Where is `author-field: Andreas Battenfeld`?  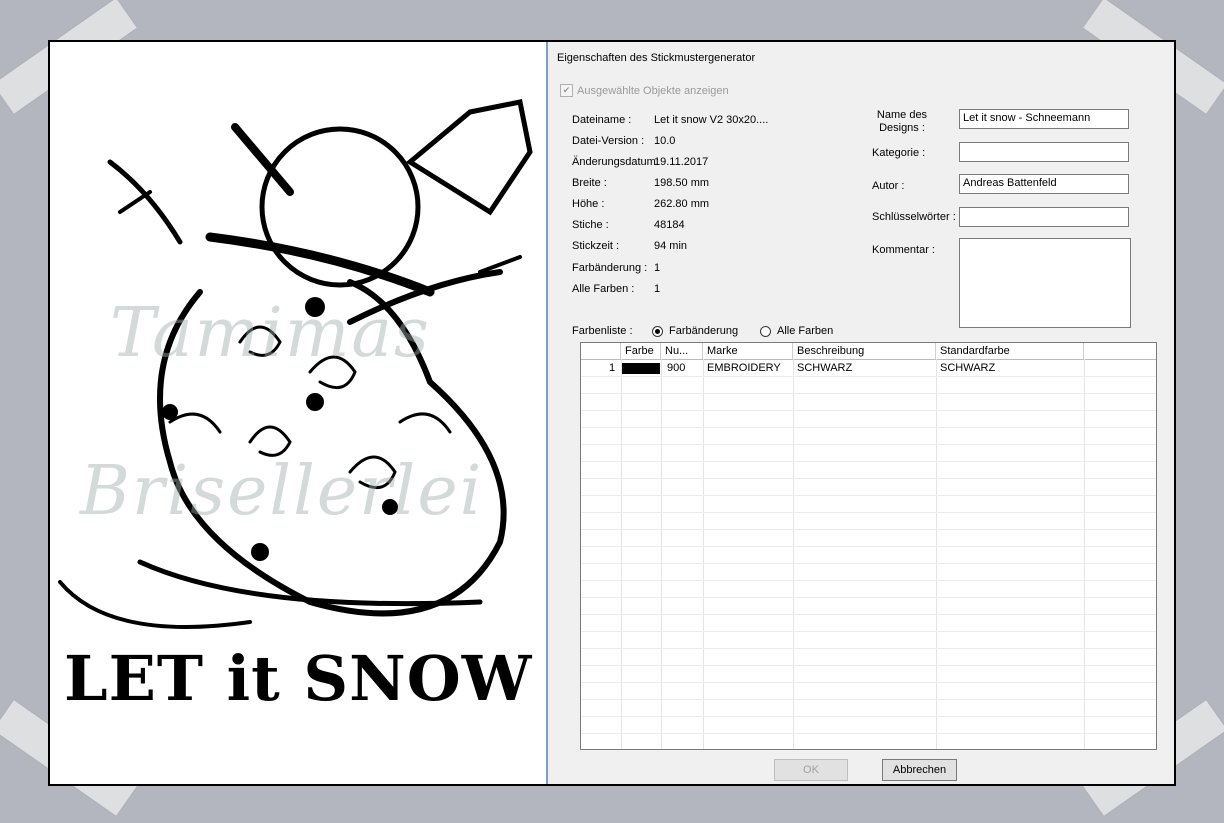 author-field: Andreas Battenfeld is located at coordinates (1044, 184).